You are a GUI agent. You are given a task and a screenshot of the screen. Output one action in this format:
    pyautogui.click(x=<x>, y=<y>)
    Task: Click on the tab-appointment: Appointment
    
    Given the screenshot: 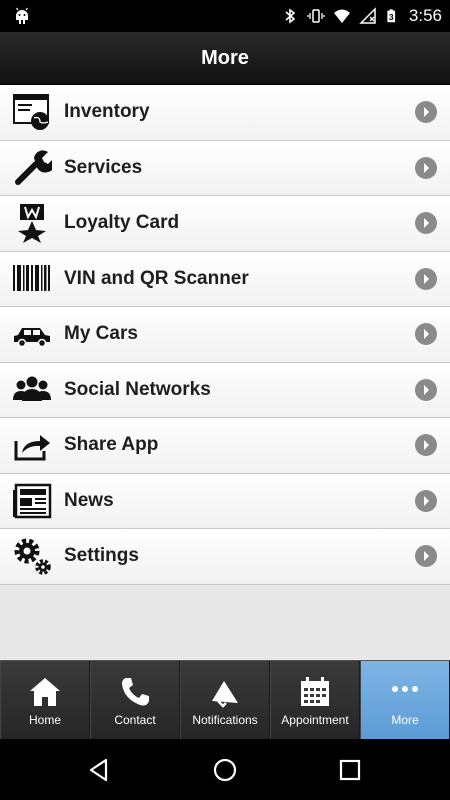 What is the action you would take?
    pyautogui.click(x=315, y=700)
    